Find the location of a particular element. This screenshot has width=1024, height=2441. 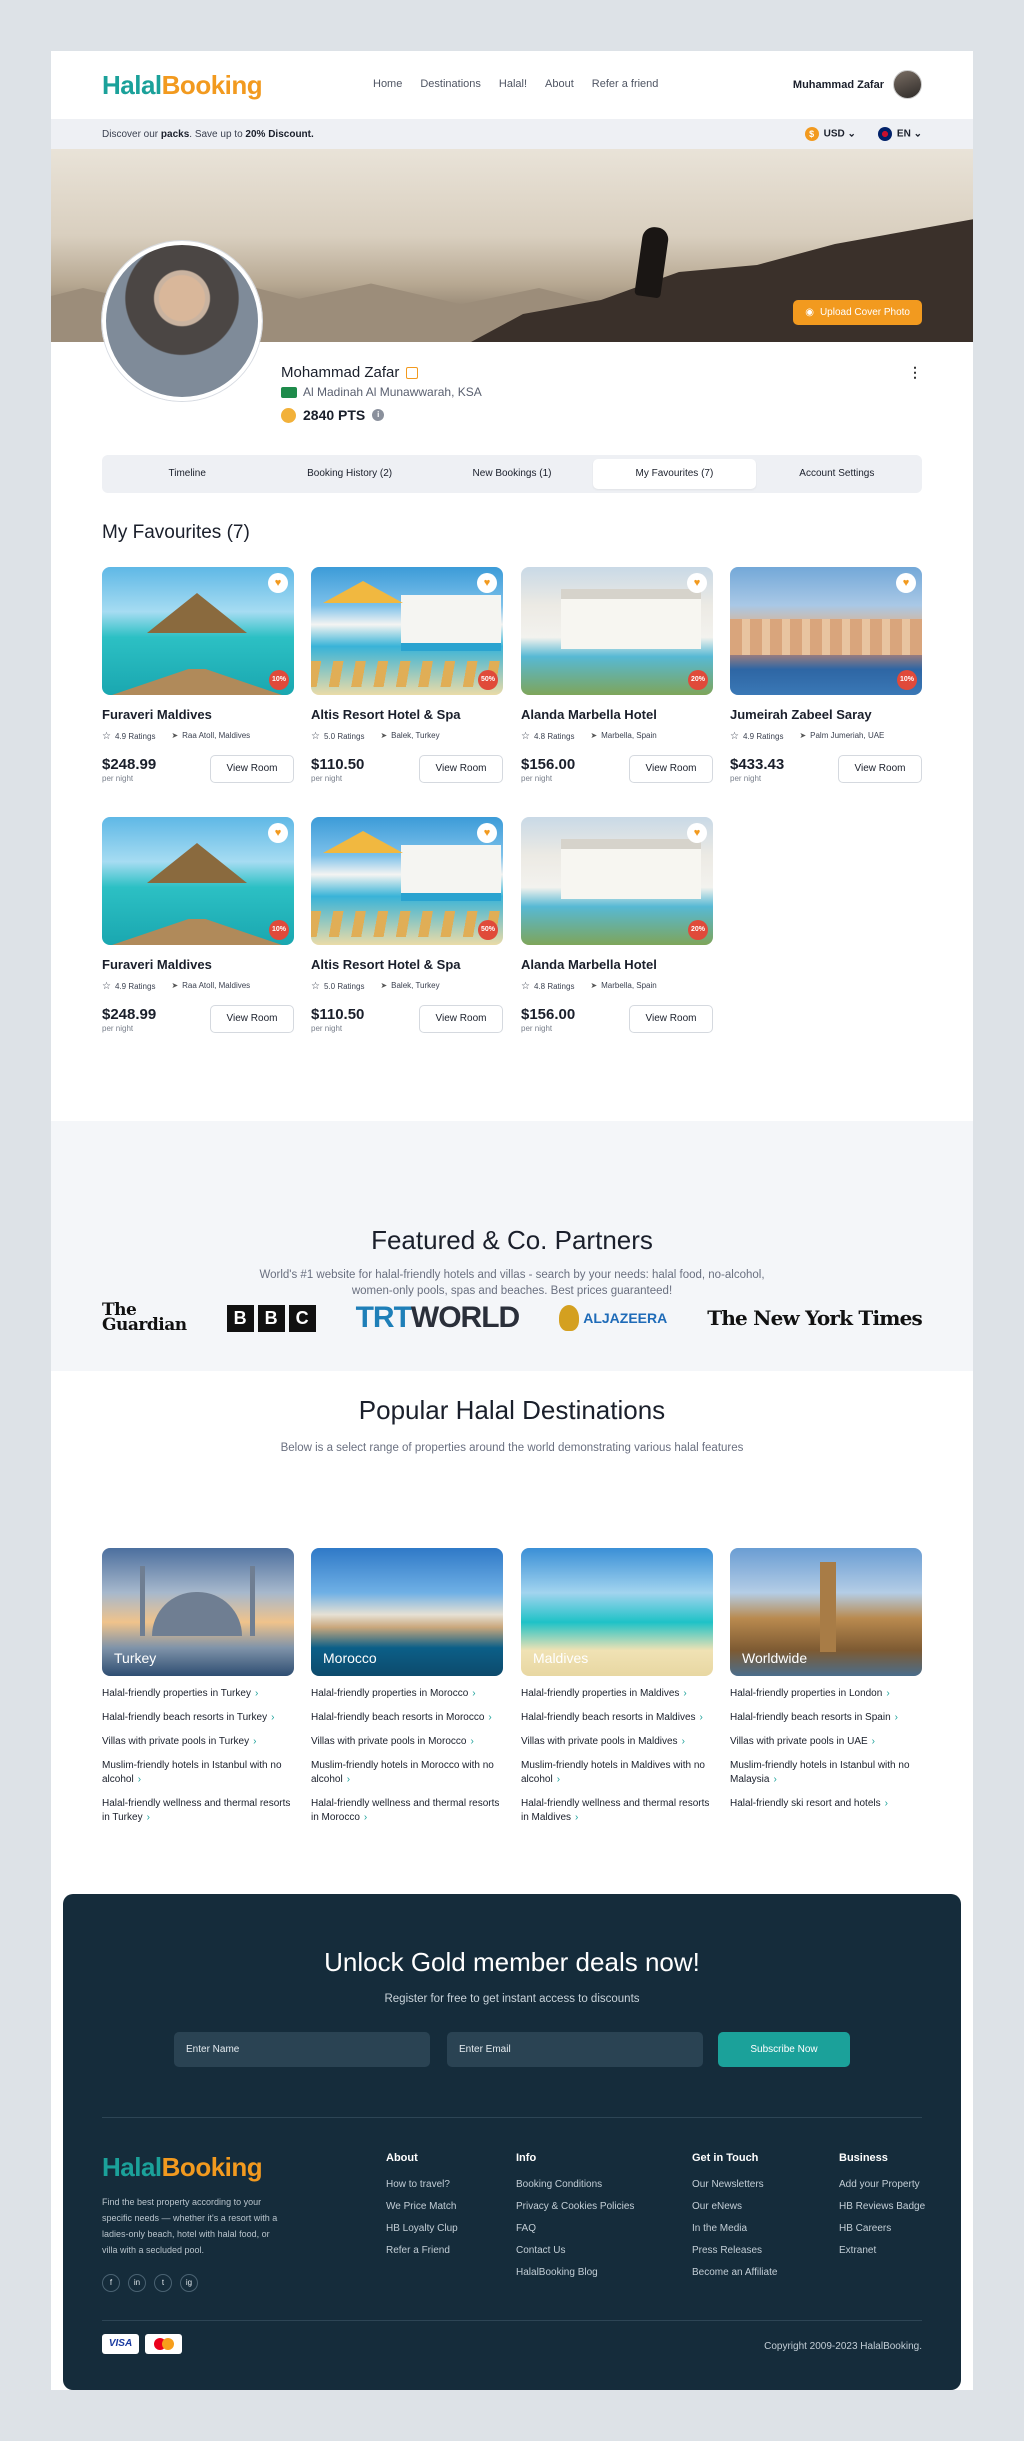

footer-logo: HalalBooking is located at coordinates (182, 2167).